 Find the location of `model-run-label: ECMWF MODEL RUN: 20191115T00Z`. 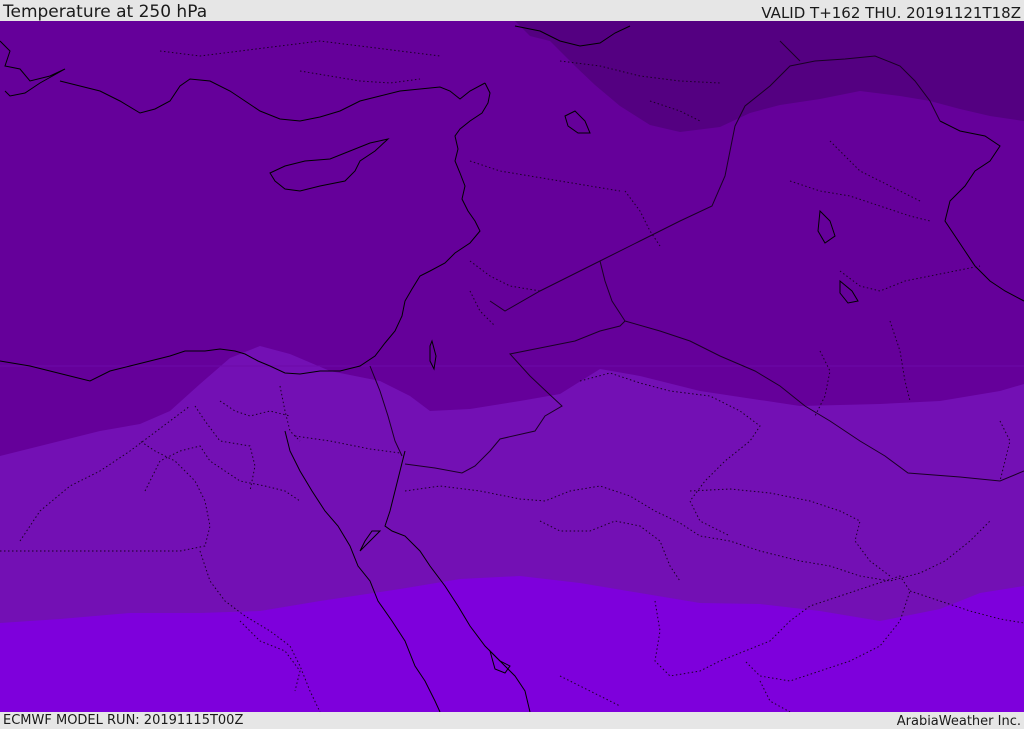

model-run-label: ECMWF MODEL RUN: 20191115T00Z is located at coordinates (123, 720).